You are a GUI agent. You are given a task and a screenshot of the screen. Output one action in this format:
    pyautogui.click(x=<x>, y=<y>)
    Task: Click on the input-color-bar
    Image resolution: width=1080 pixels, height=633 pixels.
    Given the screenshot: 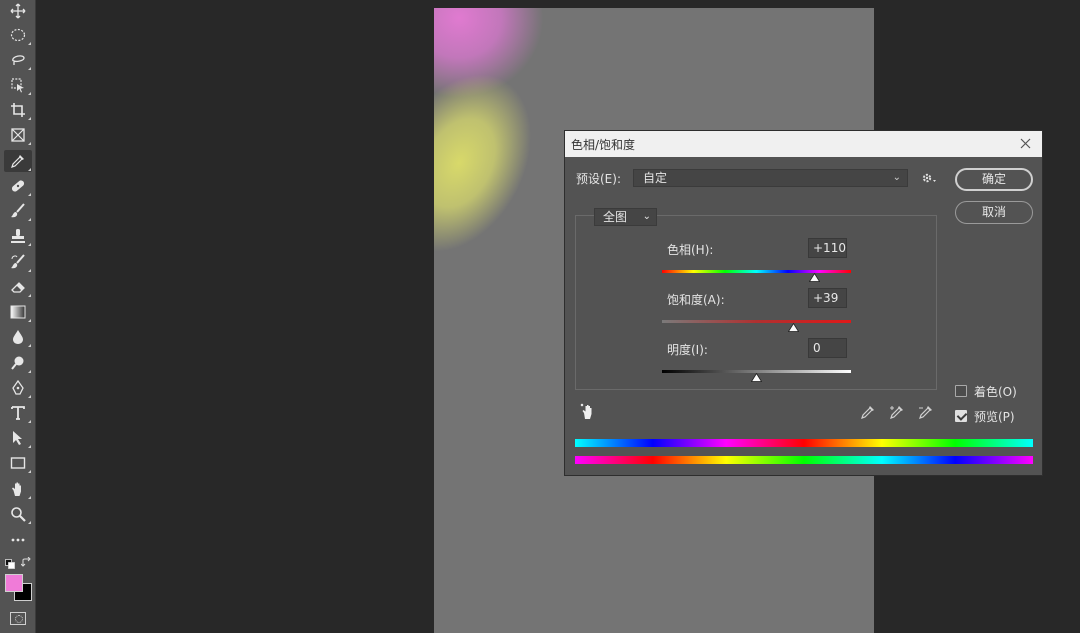 What is the action you would take?
    pyautogui.click(x=804, y=443)
    